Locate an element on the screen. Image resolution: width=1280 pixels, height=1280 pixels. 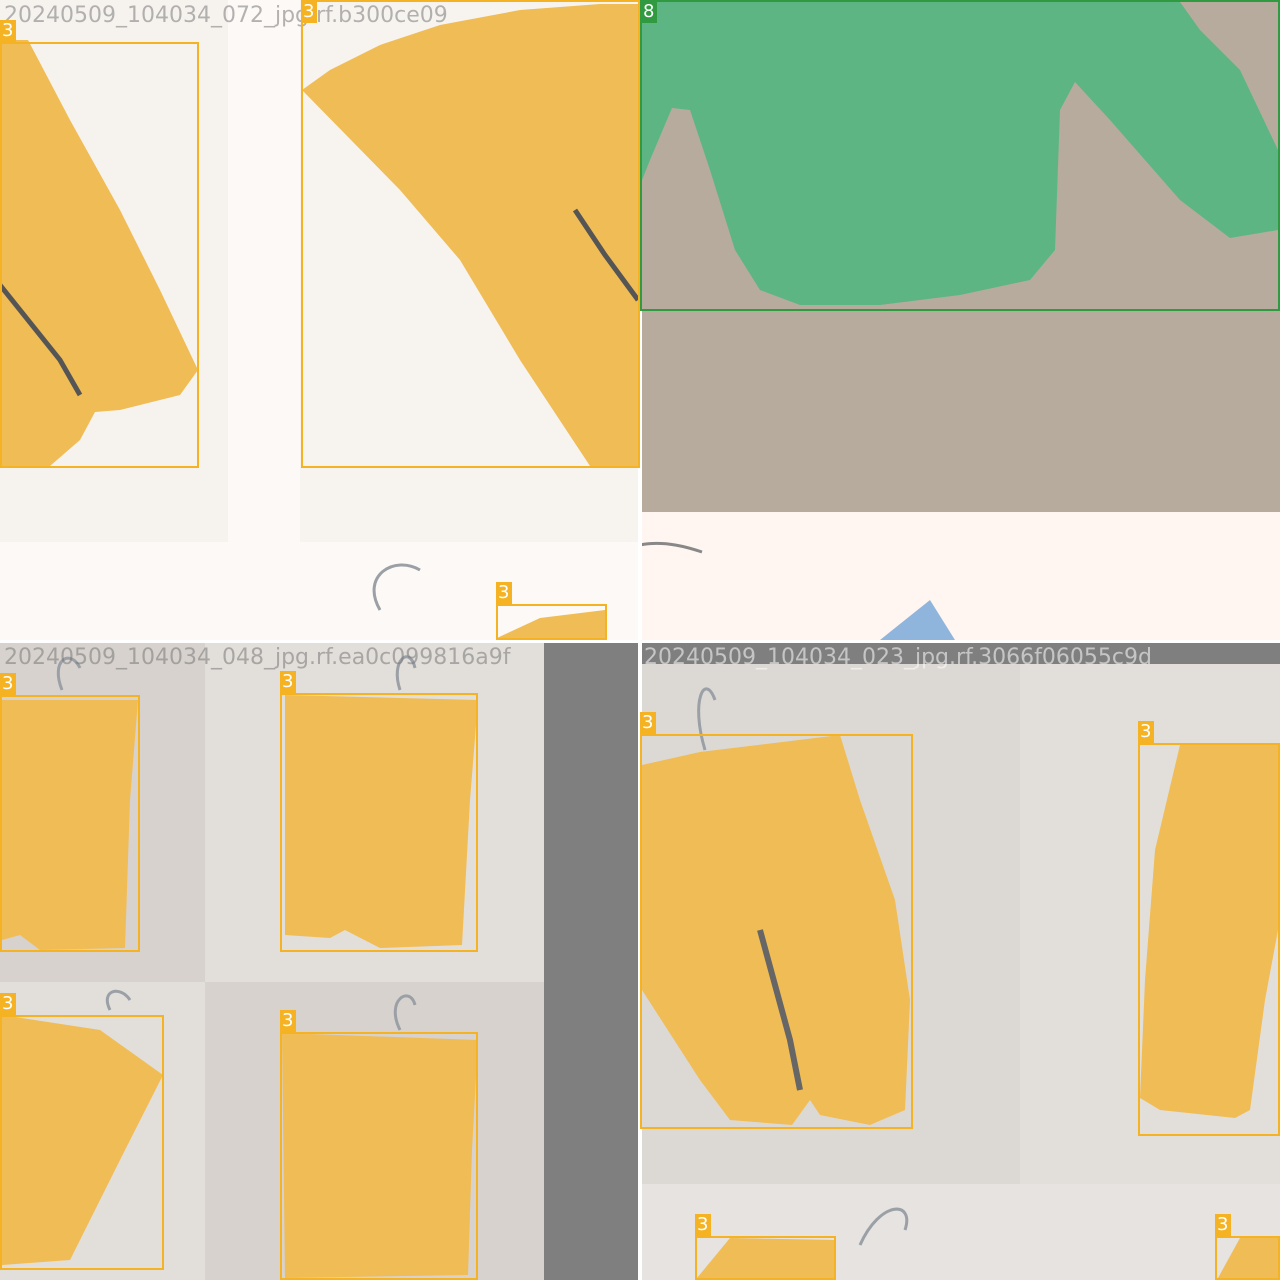
bbox: 8 is located at coordinates (960, 155).